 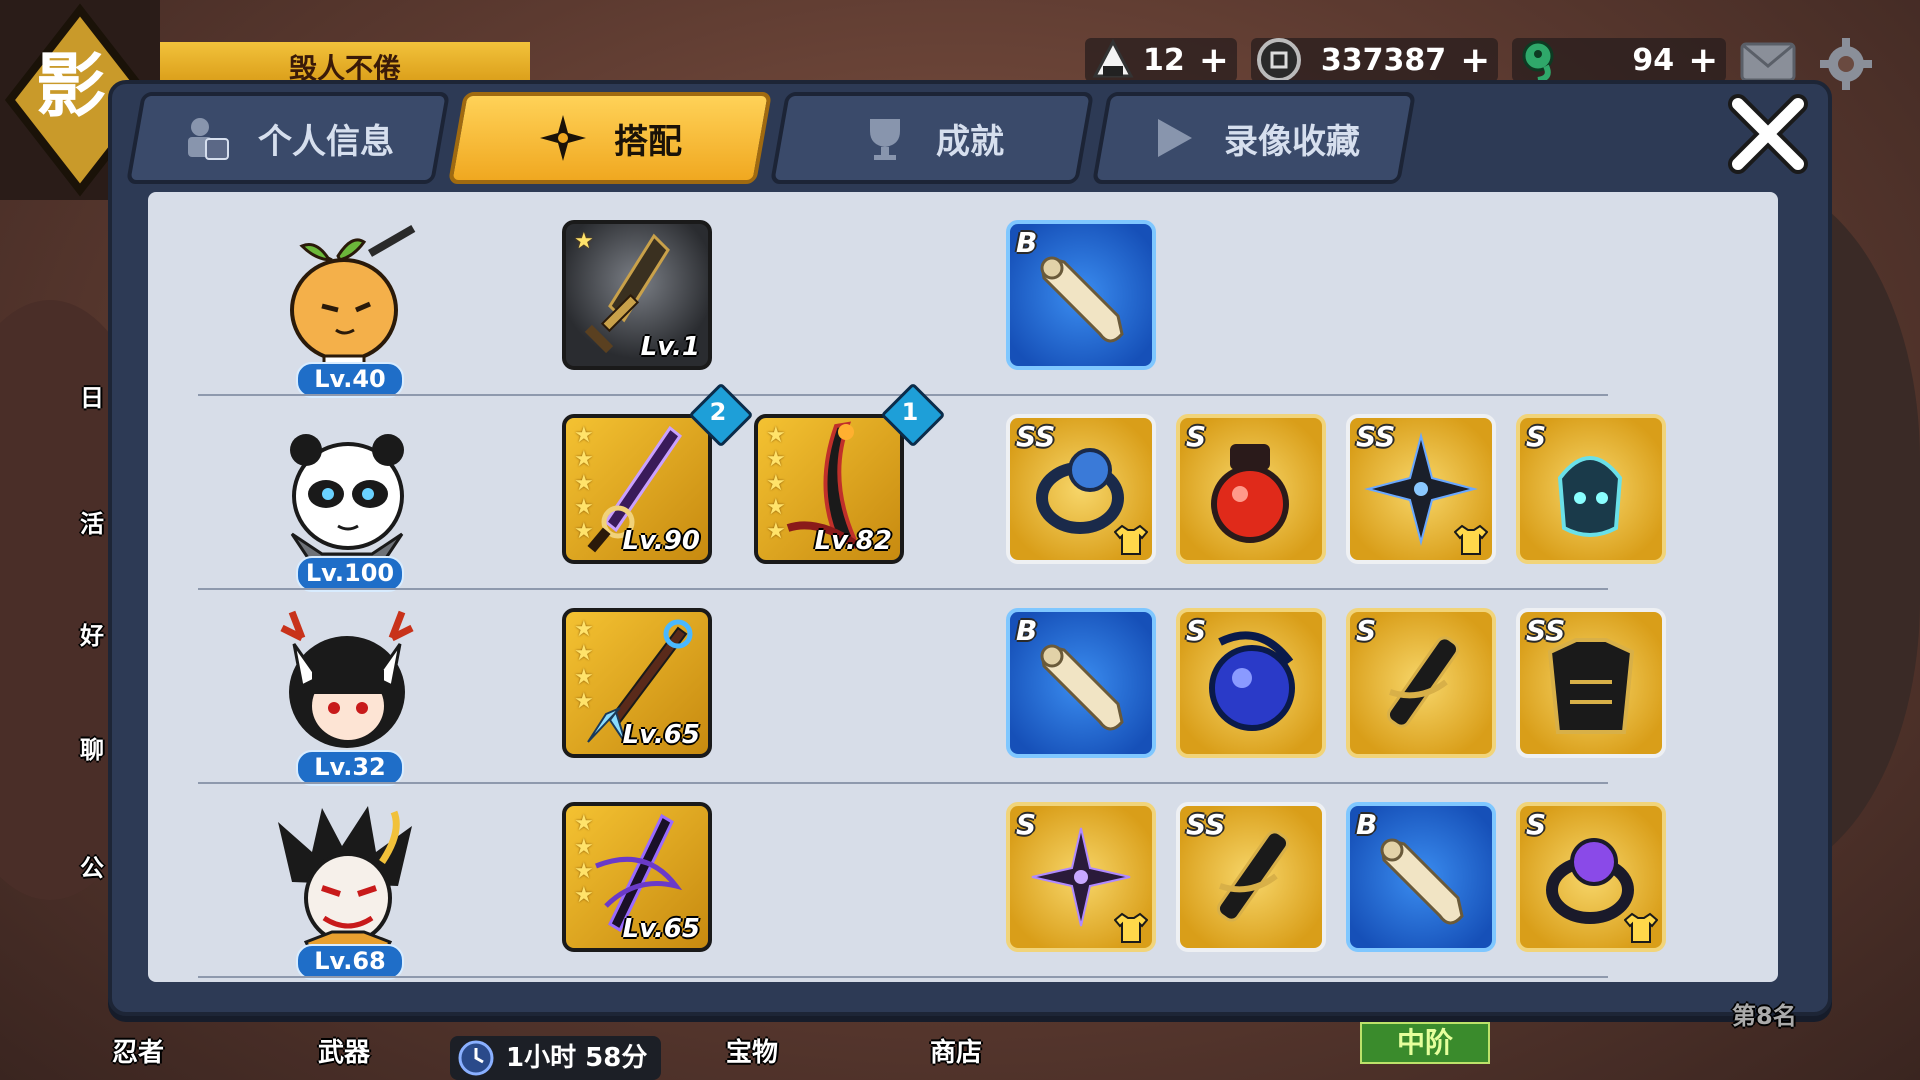 I want to click on close-button, so click(x=1768, y=134).